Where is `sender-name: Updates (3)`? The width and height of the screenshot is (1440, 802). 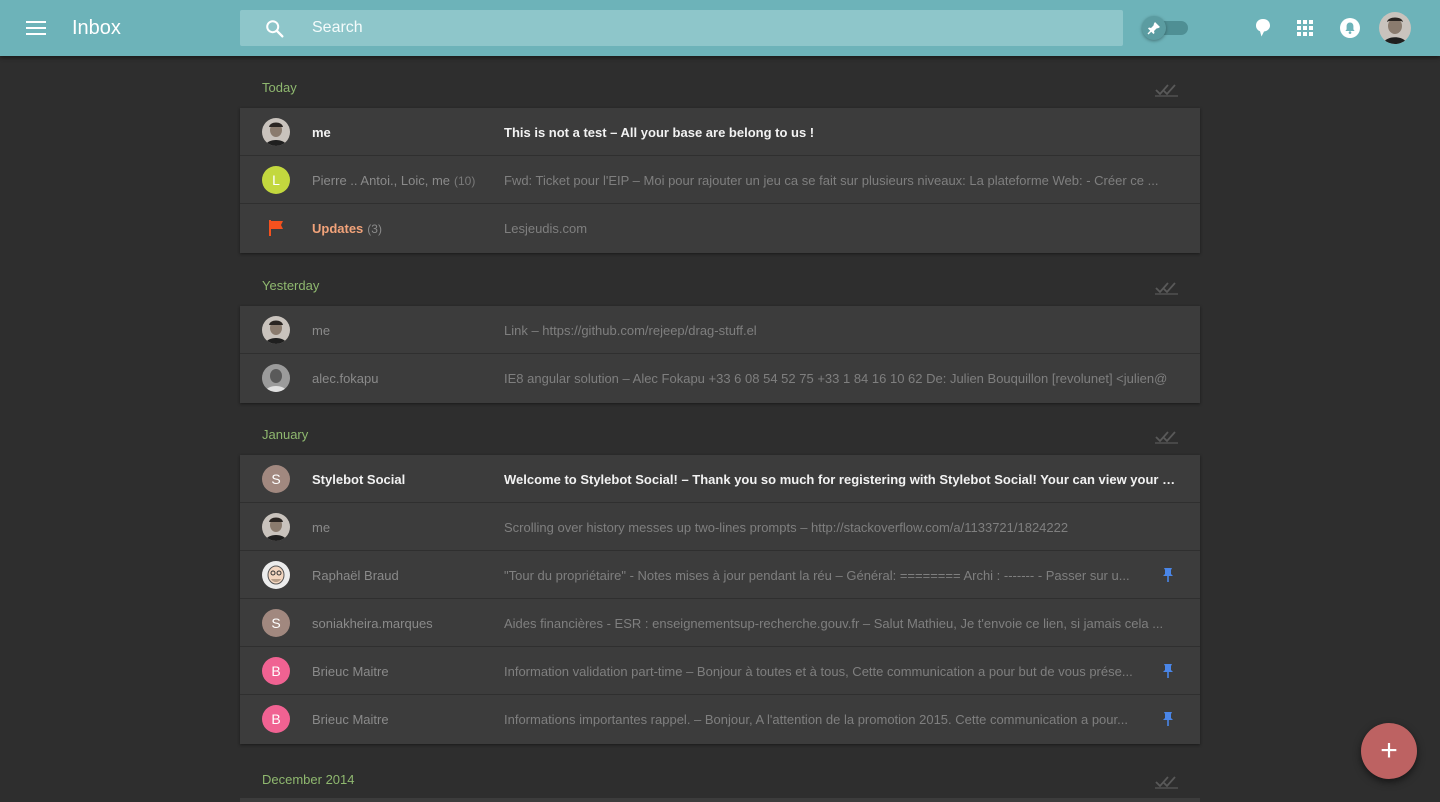
sender-name: Updates (3) is located at coordinates (347, 228).